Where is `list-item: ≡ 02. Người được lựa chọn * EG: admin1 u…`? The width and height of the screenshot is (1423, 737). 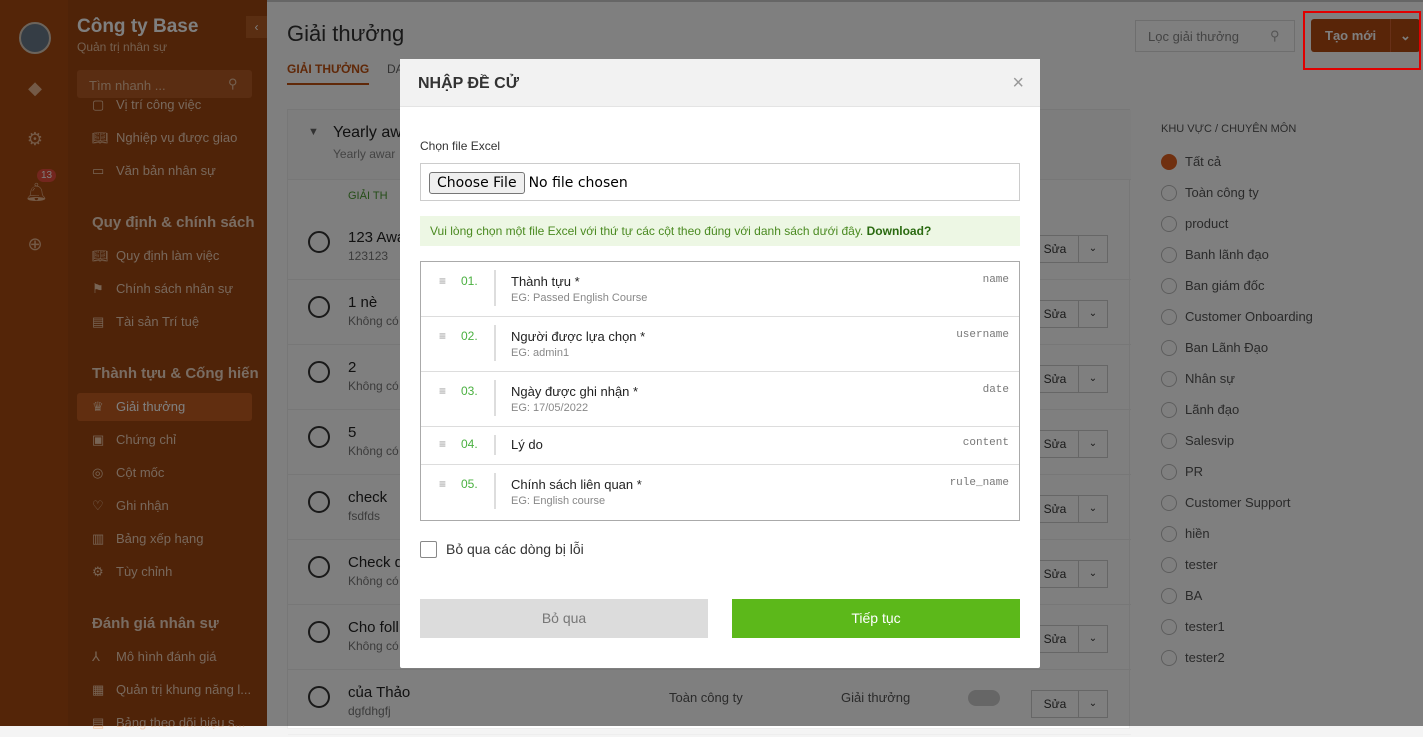
list-item: ≡ 02. Người được lựa chọn * EG: admin1 u… is located at coordinates (720, 344).